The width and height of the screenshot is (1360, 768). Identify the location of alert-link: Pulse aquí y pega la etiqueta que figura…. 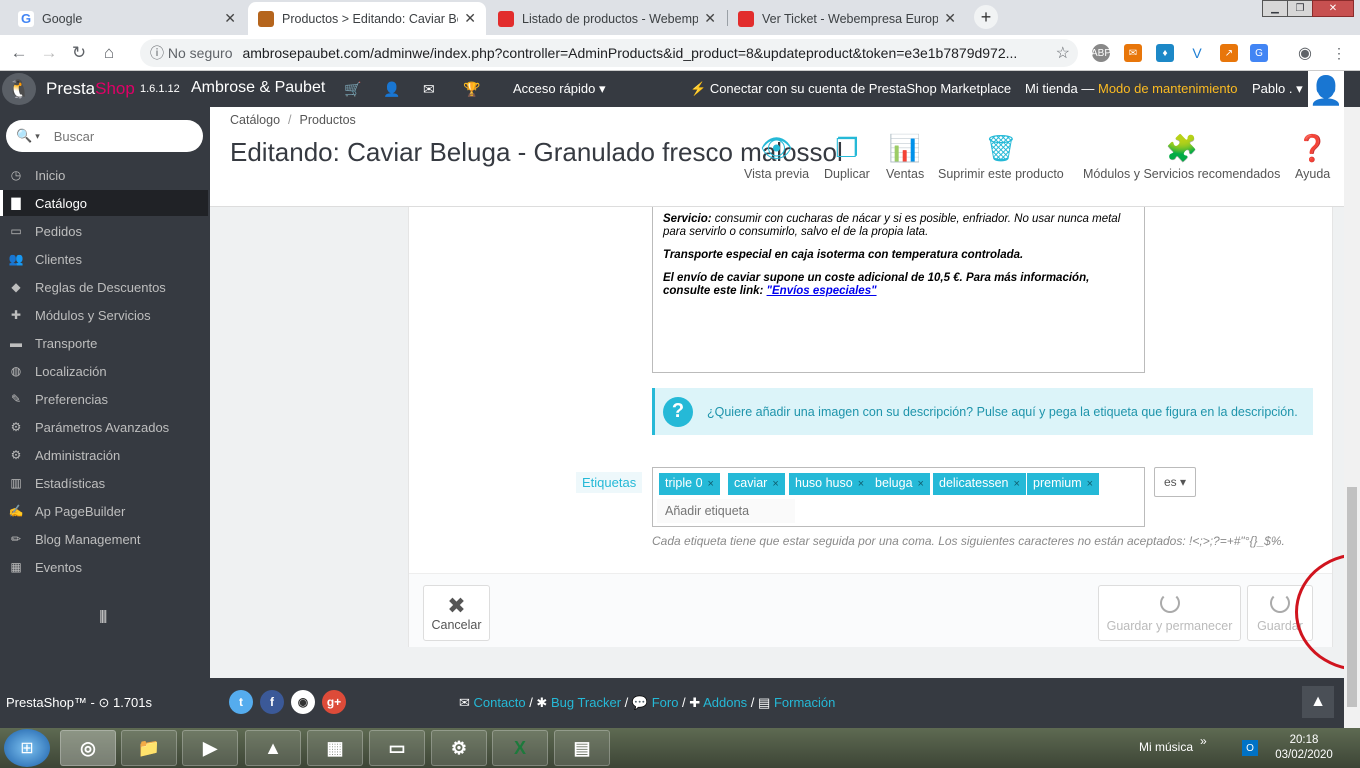
(1137, 412).